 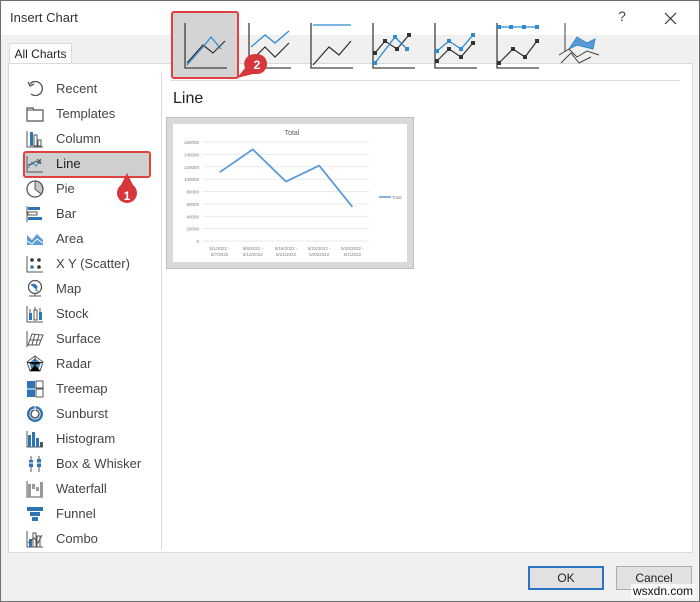 What do you see at coordinates (87, 288) in the screenshot?
I see `sidebar-item-map: Map` at bounding box center [87, 288].